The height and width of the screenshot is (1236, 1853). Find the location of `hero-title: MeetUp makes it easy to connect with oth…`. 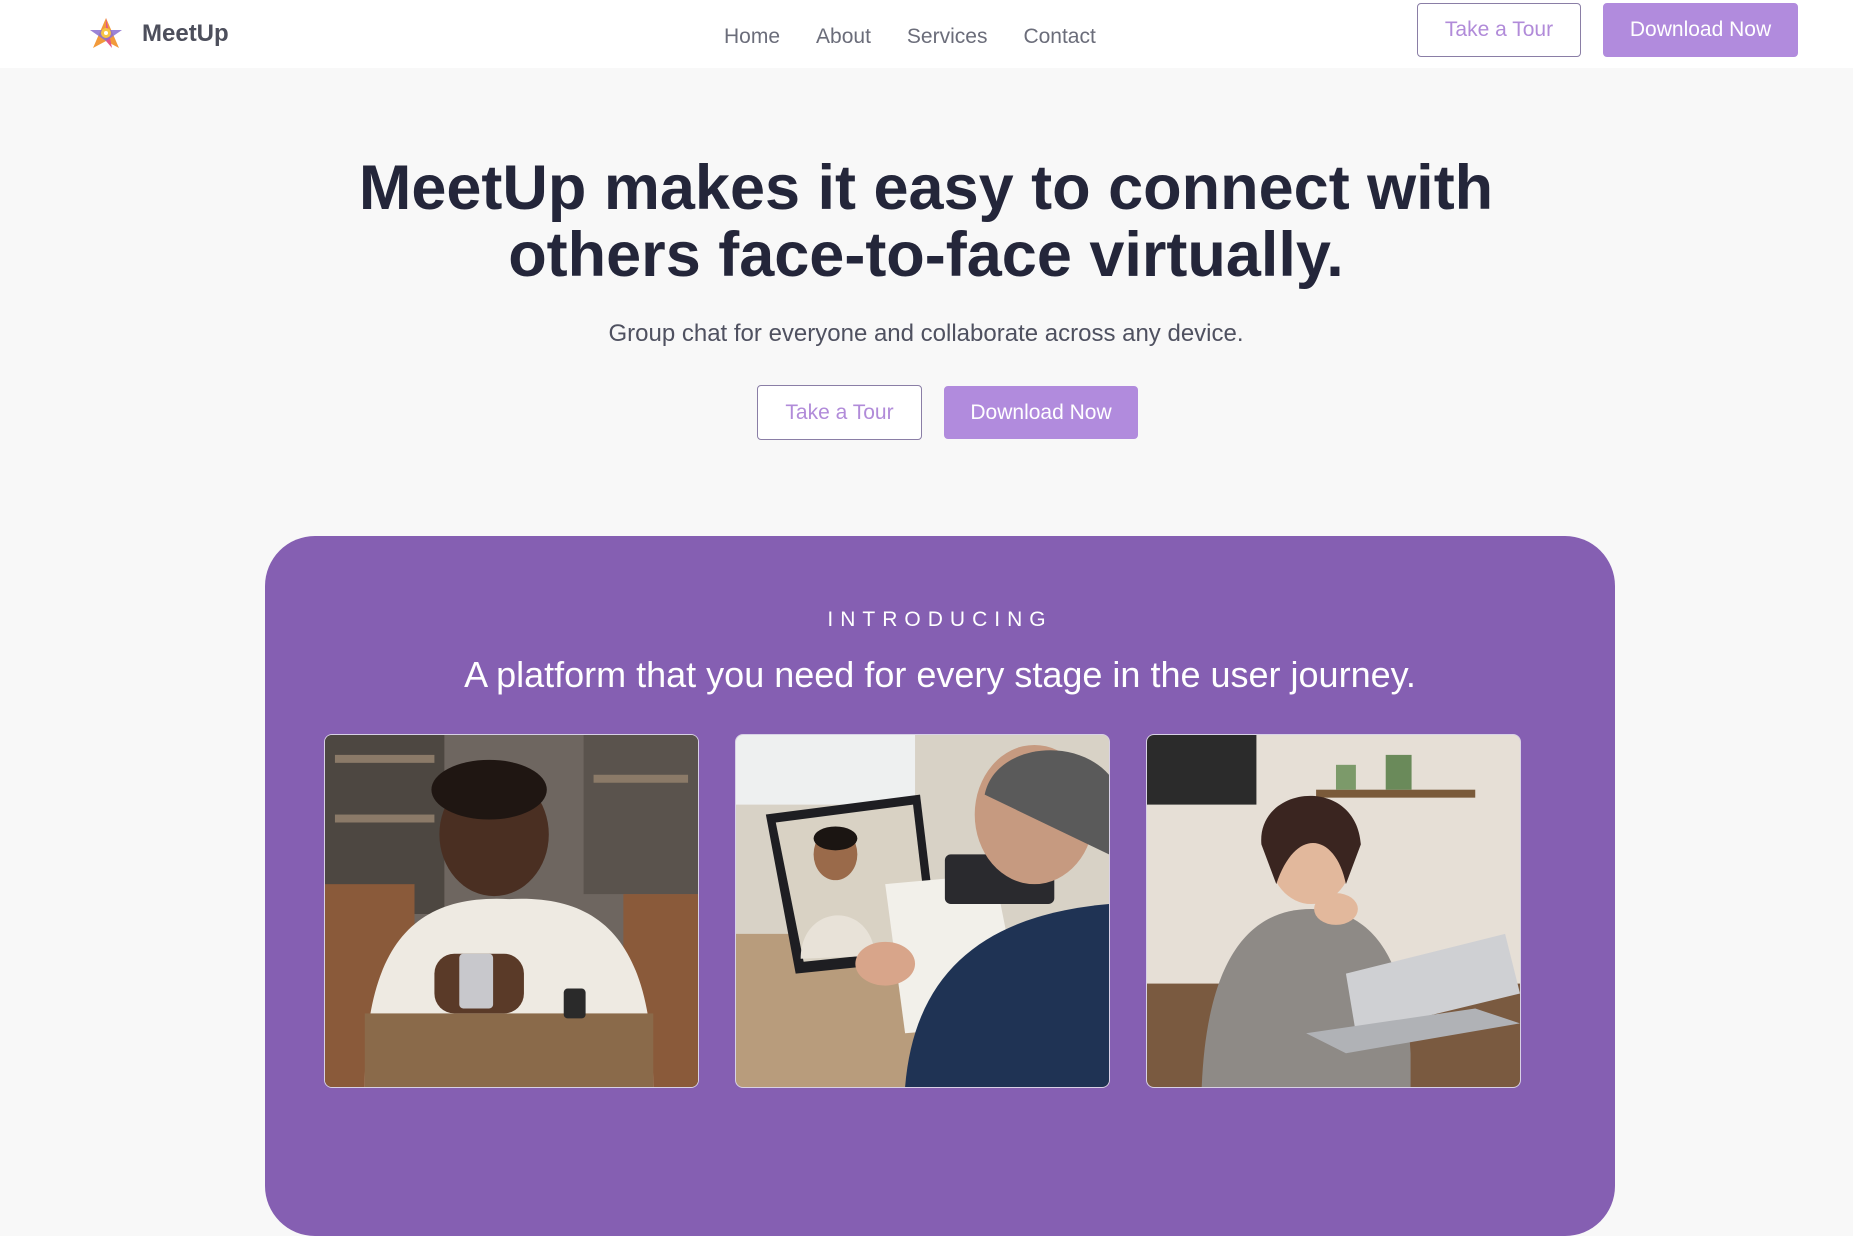

hero-title: MeetUp makes it easy to connect with oth… is located at coordinates (926, 222).